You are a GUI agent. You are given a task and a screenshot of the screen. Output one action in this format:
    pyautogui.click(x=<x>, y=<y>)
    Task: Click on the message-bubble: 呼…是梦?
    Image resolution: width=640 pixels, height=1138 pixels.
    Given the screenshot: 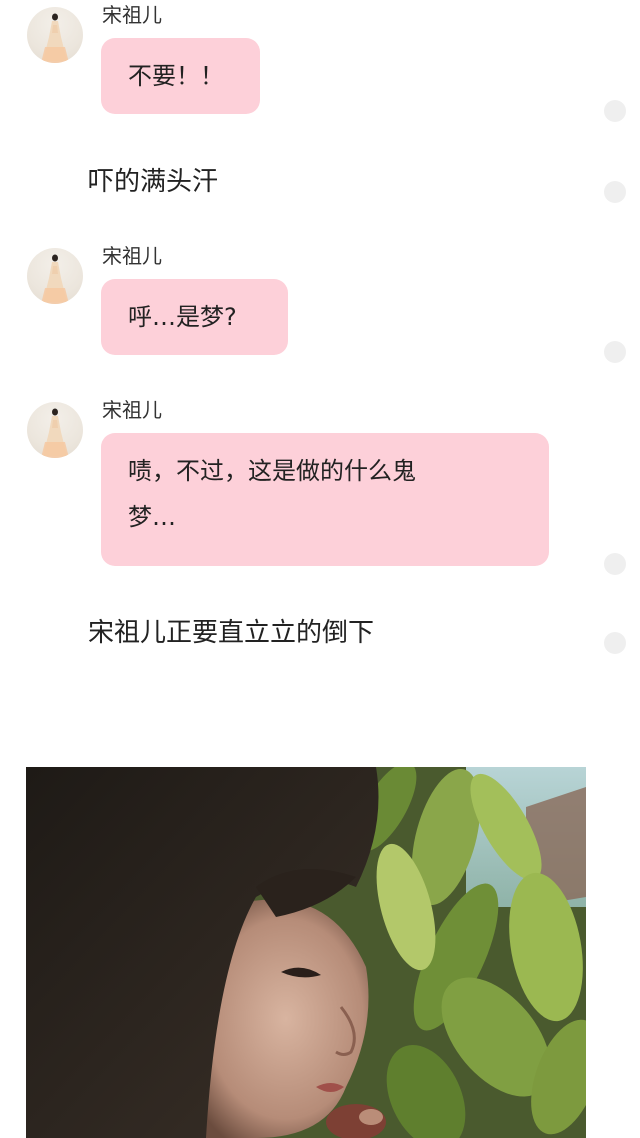 What is the action you would take?
    pyautogui.click(x=194, y=317)
    